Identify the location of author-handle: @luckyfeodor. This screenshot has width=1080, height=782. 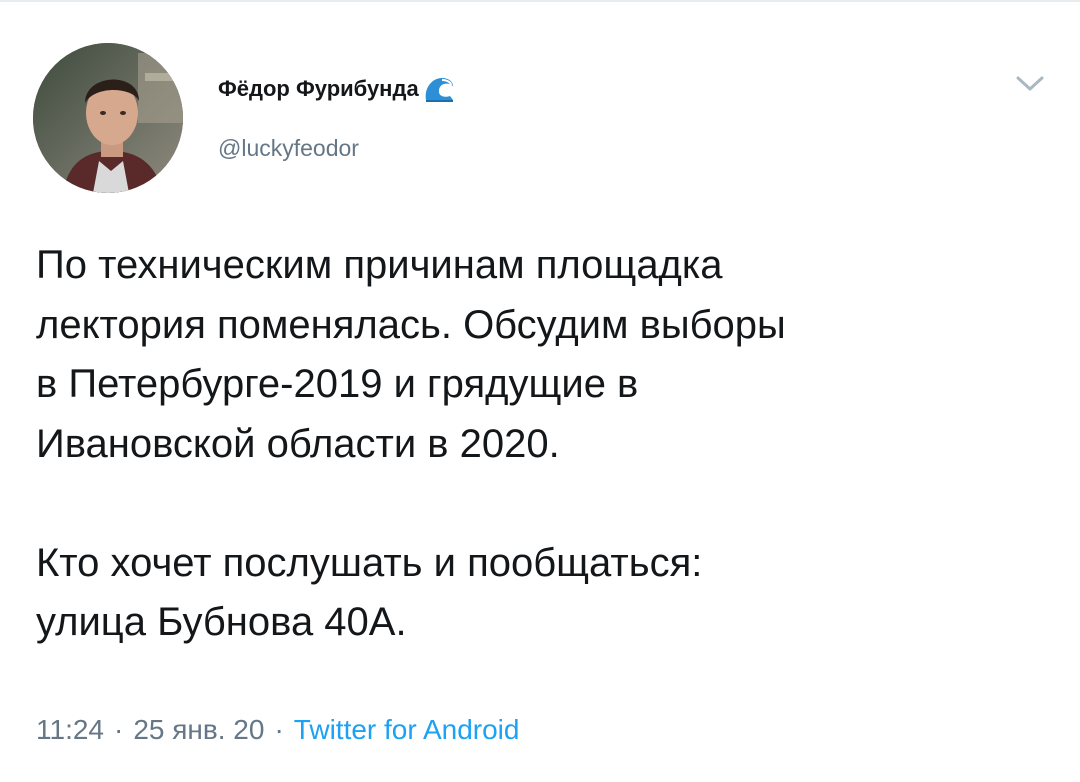
(288, 148).